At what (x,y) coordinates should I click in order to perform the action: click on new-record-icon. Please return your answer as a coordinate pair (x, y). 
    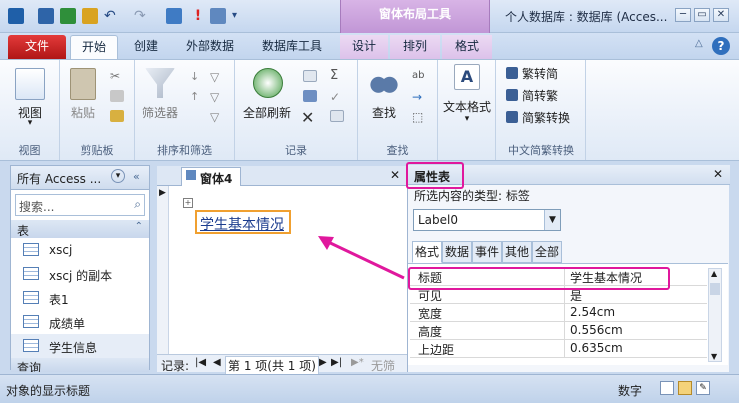
    Looking at the image, I should click on (310, 76).